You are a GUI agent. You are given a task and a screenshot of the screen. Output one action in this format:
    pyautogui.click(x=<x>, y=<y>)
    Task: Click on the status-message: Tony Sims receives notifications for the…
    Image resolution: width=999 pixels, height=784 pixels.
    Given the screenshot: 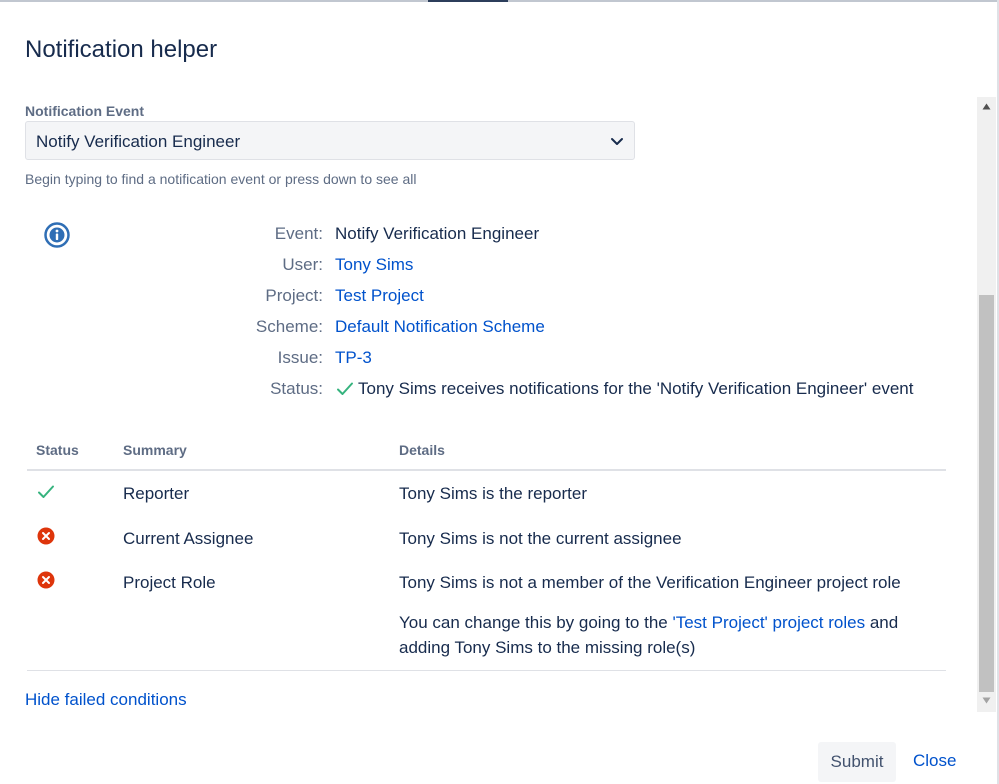 What is the action you would take?
    pyautogui.click(x=636, y=388)
    